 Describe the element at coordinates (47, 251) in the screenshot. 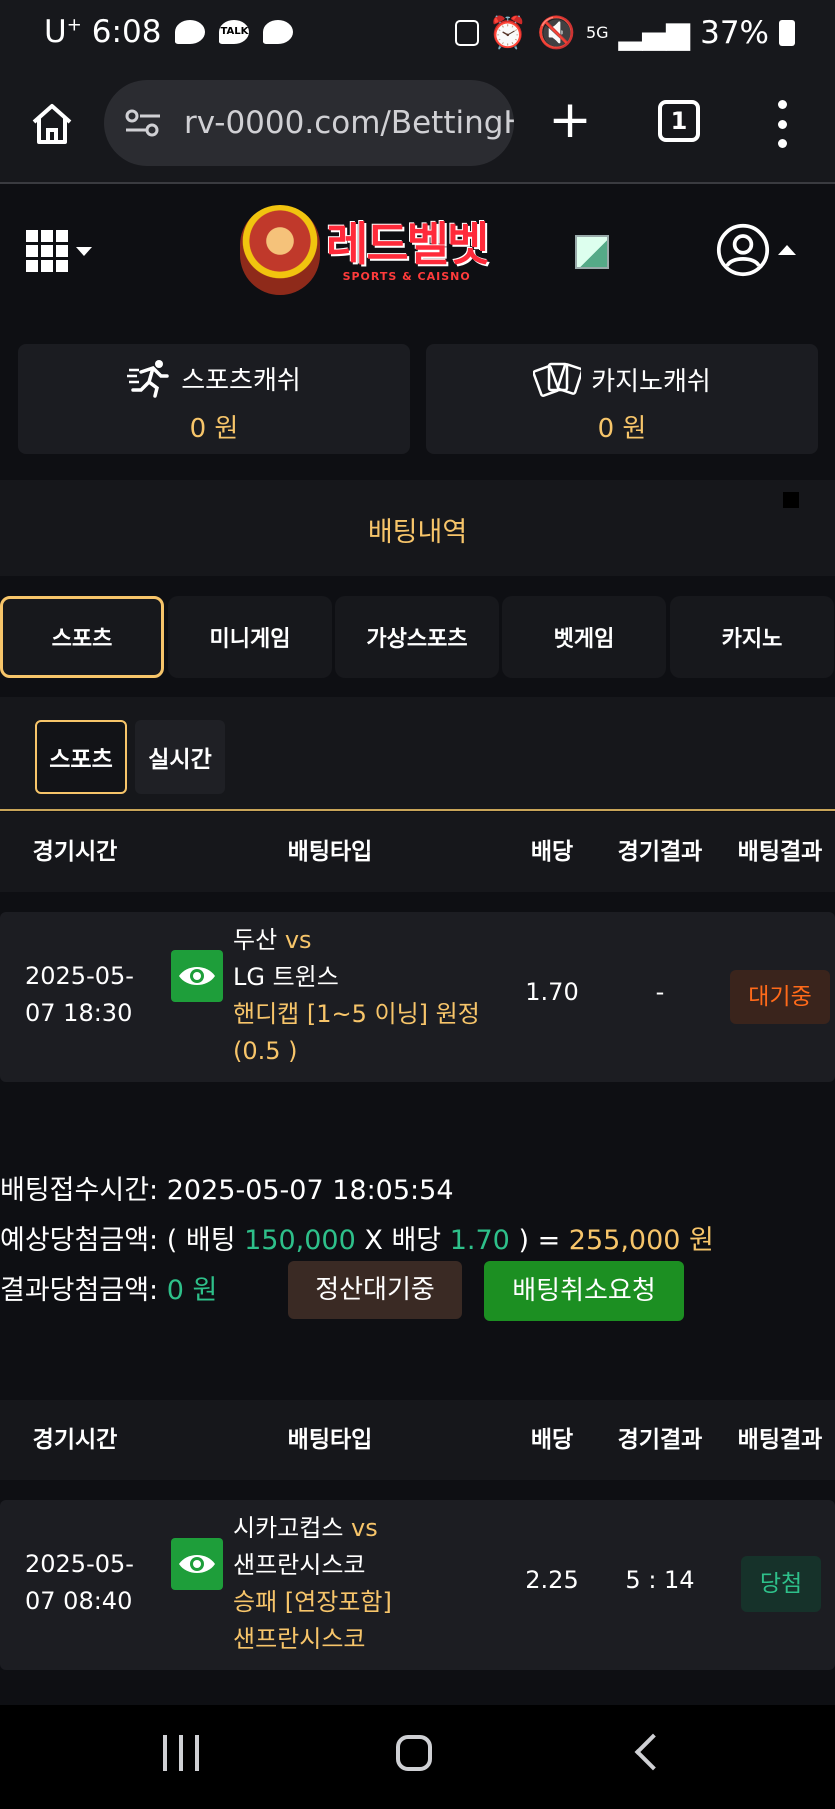

I see `grid-menu-icon` at that location.